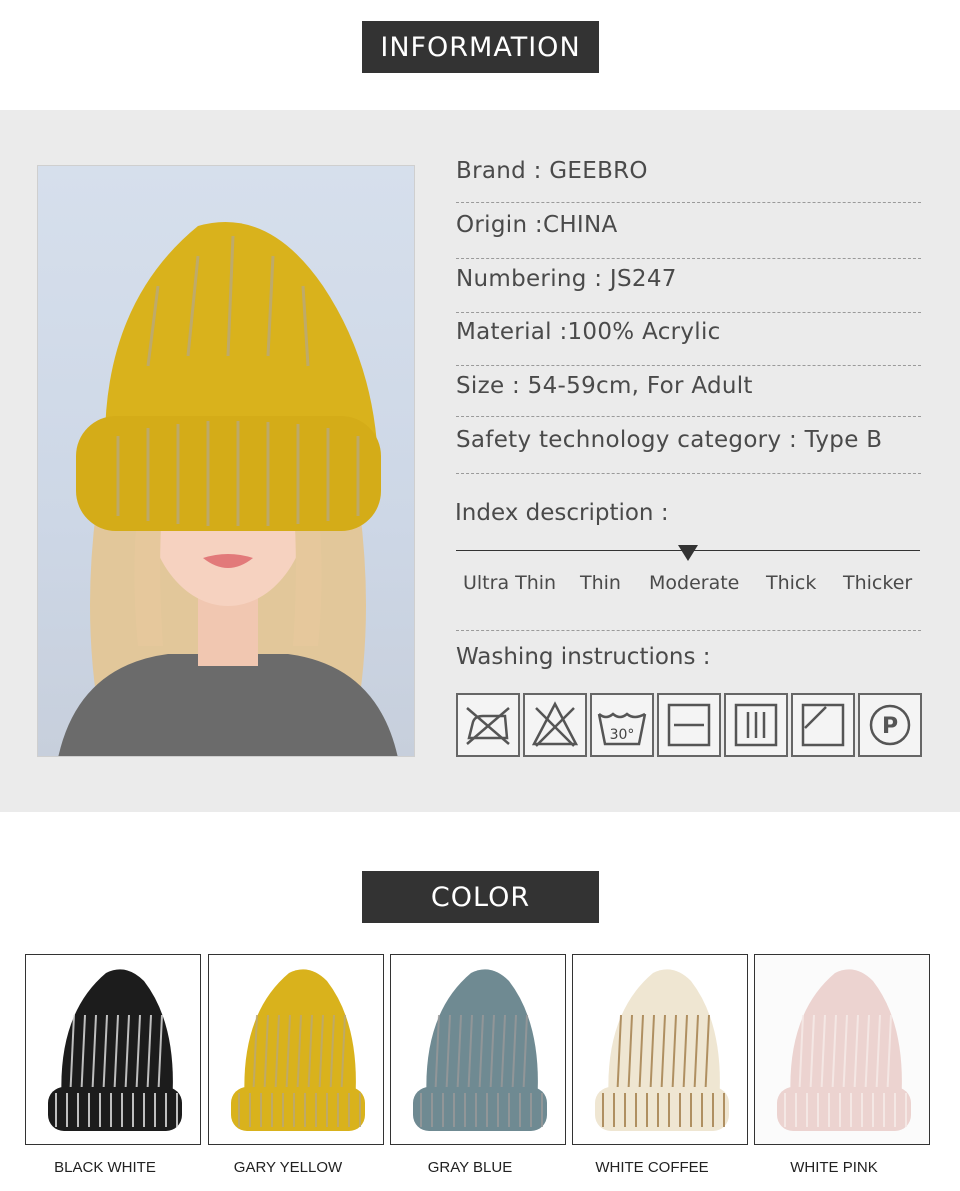  Describe the element at coordinates (823, 725) in the screenshot. I see `dry-in-shade-icon` at that location.